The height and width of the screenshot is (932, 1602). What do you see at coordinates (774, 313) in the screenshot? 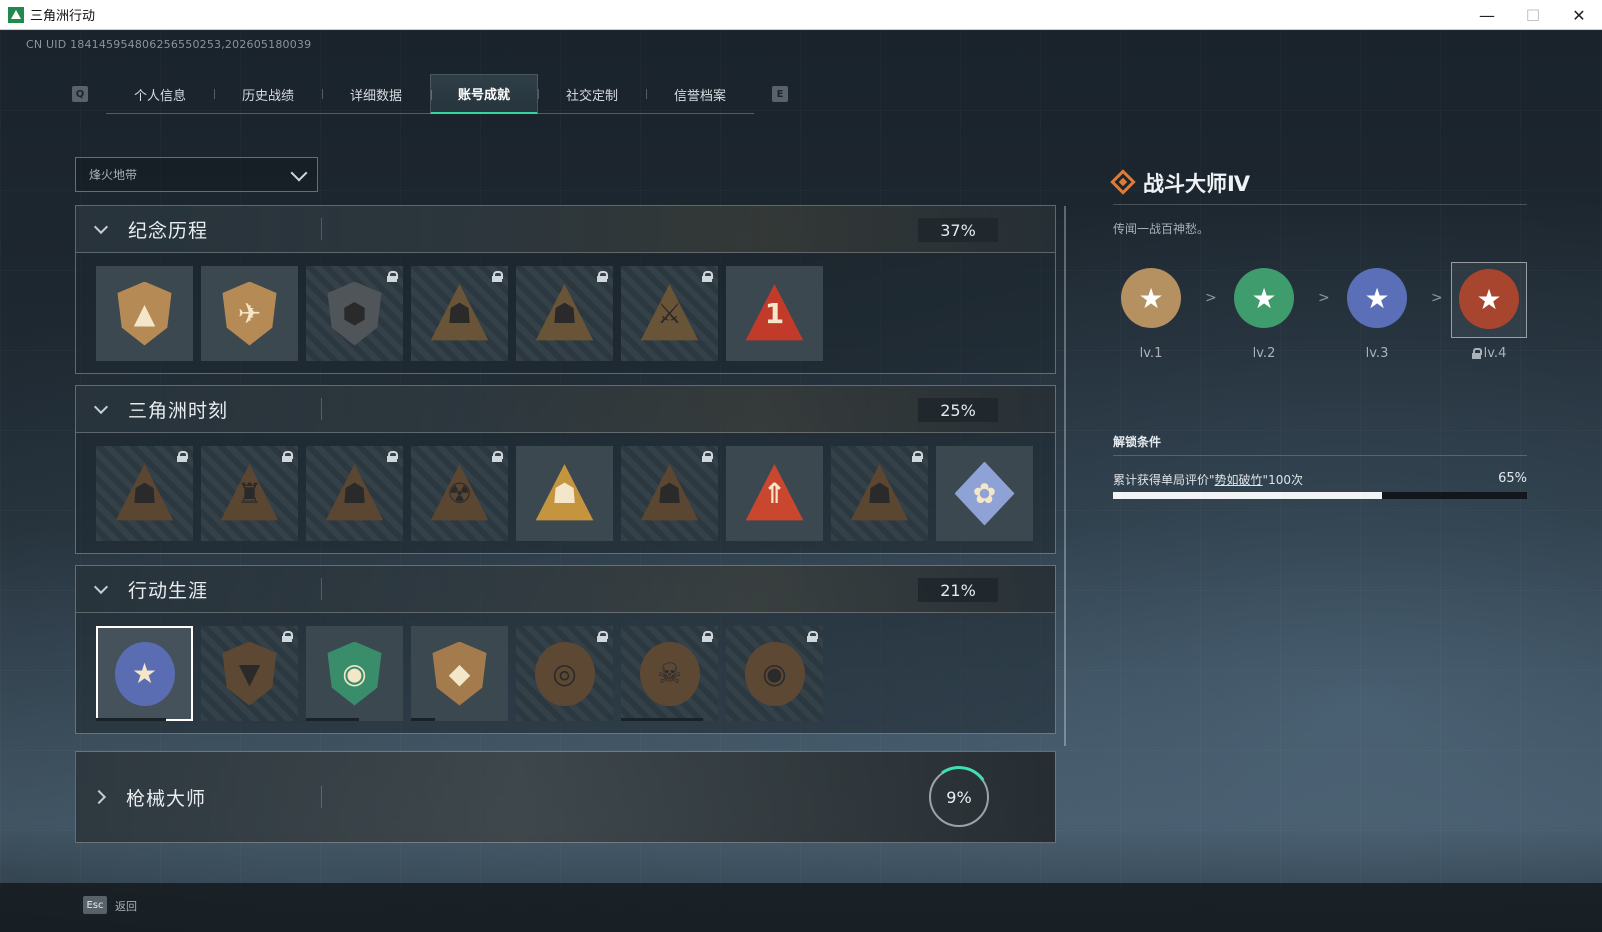
I see `achievement-badge: 1` at bounding box center [774, 313].